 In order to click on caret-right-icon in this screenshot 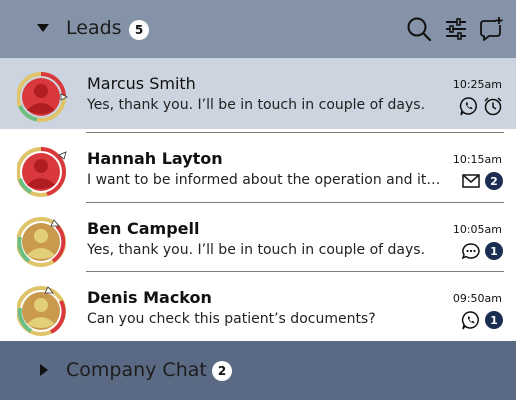, I will do `click(44, 370)`.